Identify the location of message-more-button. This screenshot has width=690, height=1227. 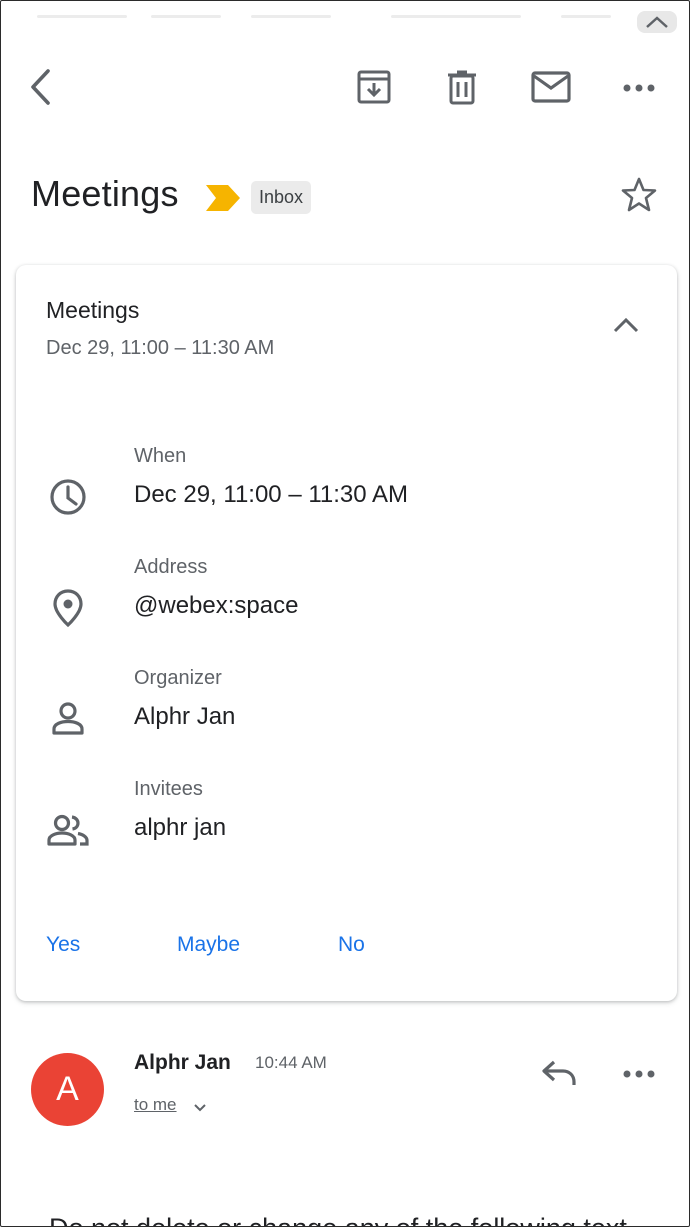
(639, 1075).